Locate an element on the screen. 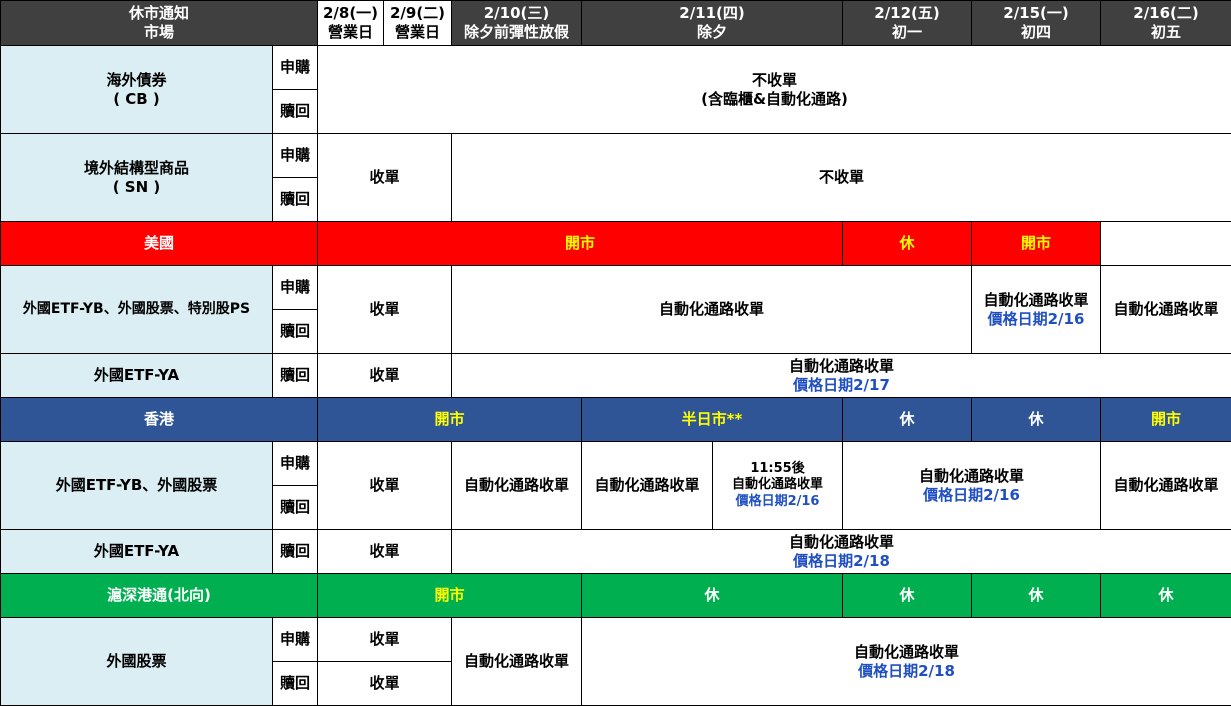 Image resolution: width=1231 pixels, height=706 pixels. sh-stock-subscribe-label: 申購 is located at coordinates (295, 639).